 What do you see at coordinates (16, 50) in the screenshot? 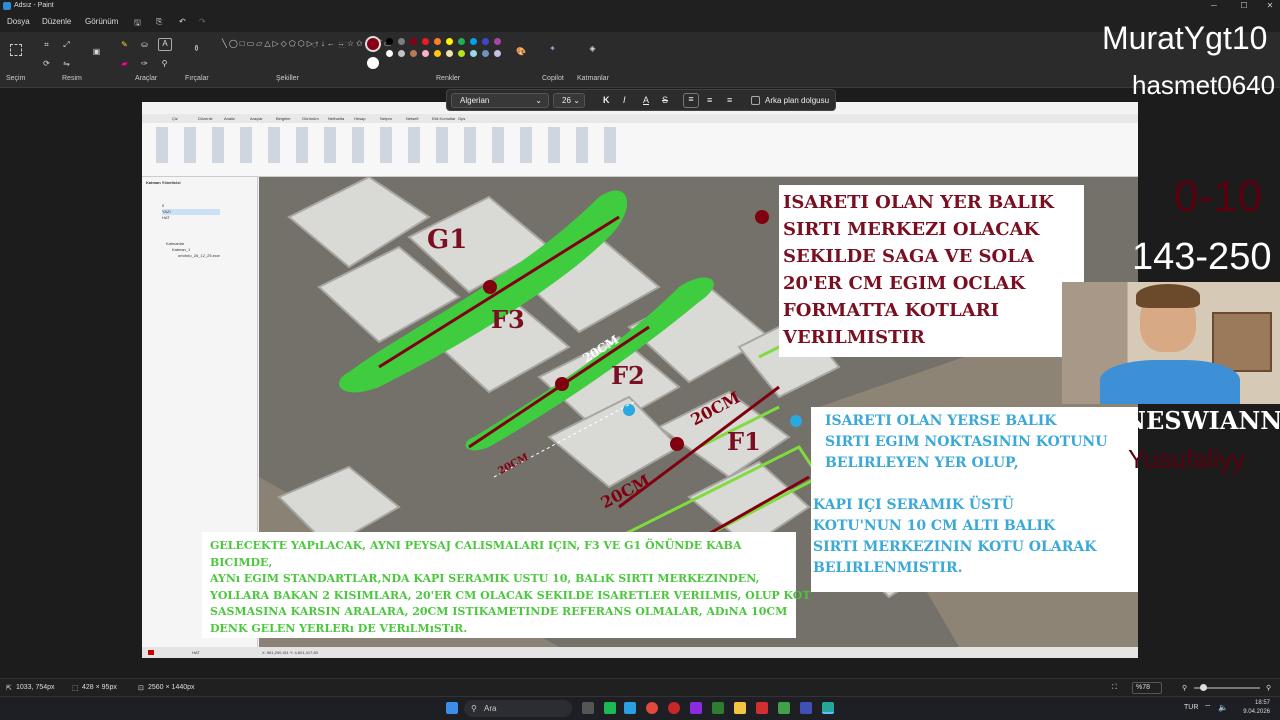
I see `selection-icon` at bounding box center [16, 50].